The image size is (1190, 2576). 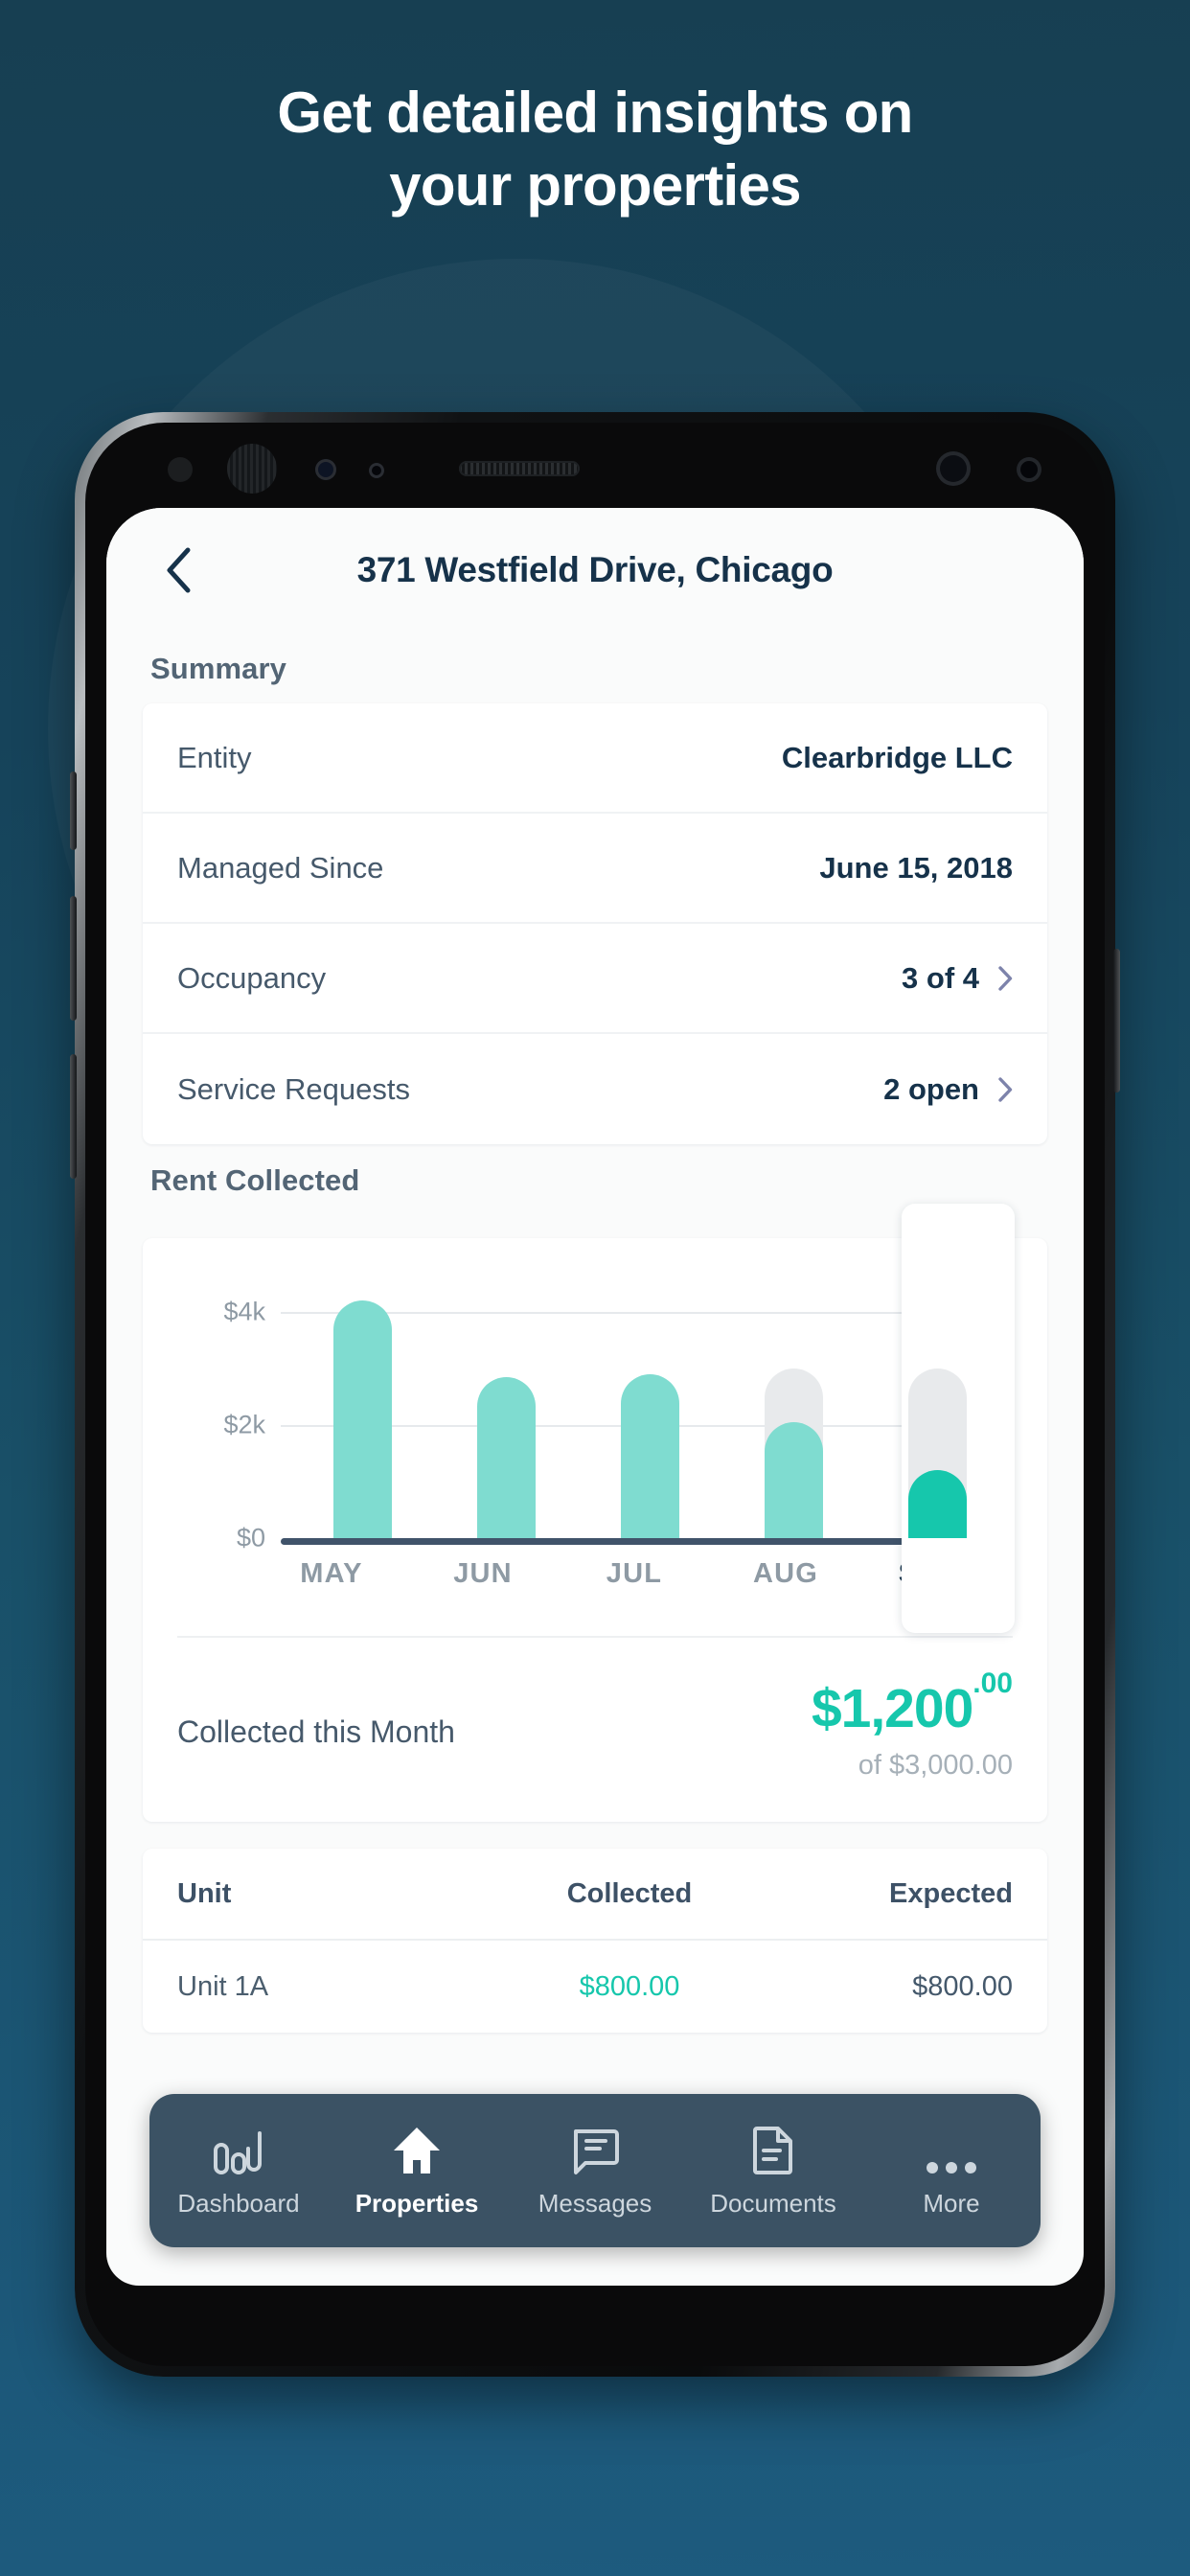 I want to click on nav-item-properties: Properties, so click(x=417, y=2170).